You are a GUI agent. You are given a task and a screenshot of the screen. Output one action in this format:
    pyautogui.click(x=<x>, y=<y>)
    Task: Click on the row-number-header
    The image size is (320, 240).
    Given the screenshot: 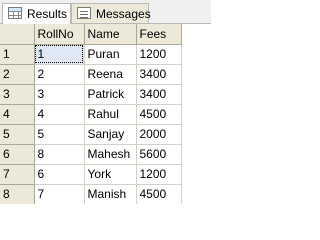 What is the action you would take?
    pyautogui.click(x=17, y=34)
    